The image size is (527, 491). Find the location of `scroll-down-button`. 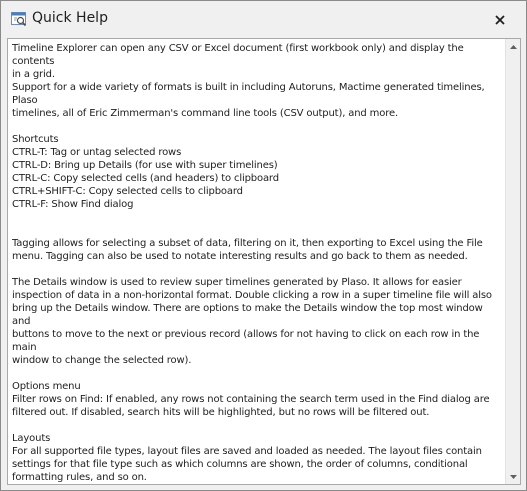

scroll-down-button is located at coordinates (513, 476).